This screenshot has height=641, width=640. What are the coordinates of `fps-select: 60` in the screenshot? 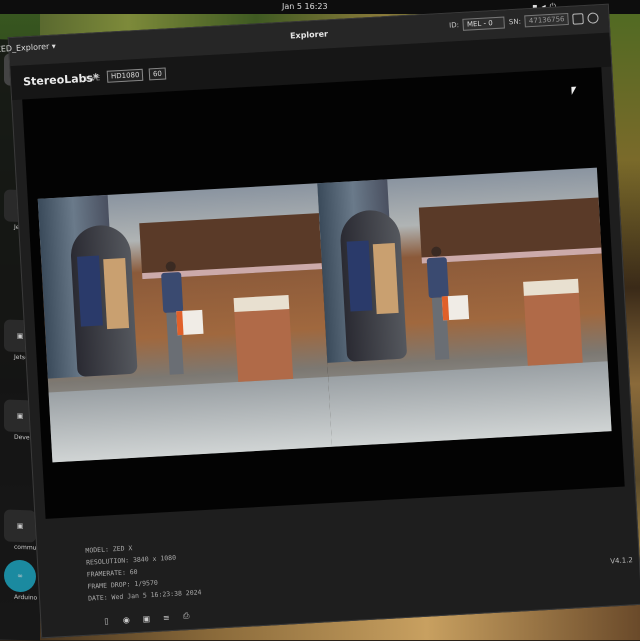 It's located at (157, 74).